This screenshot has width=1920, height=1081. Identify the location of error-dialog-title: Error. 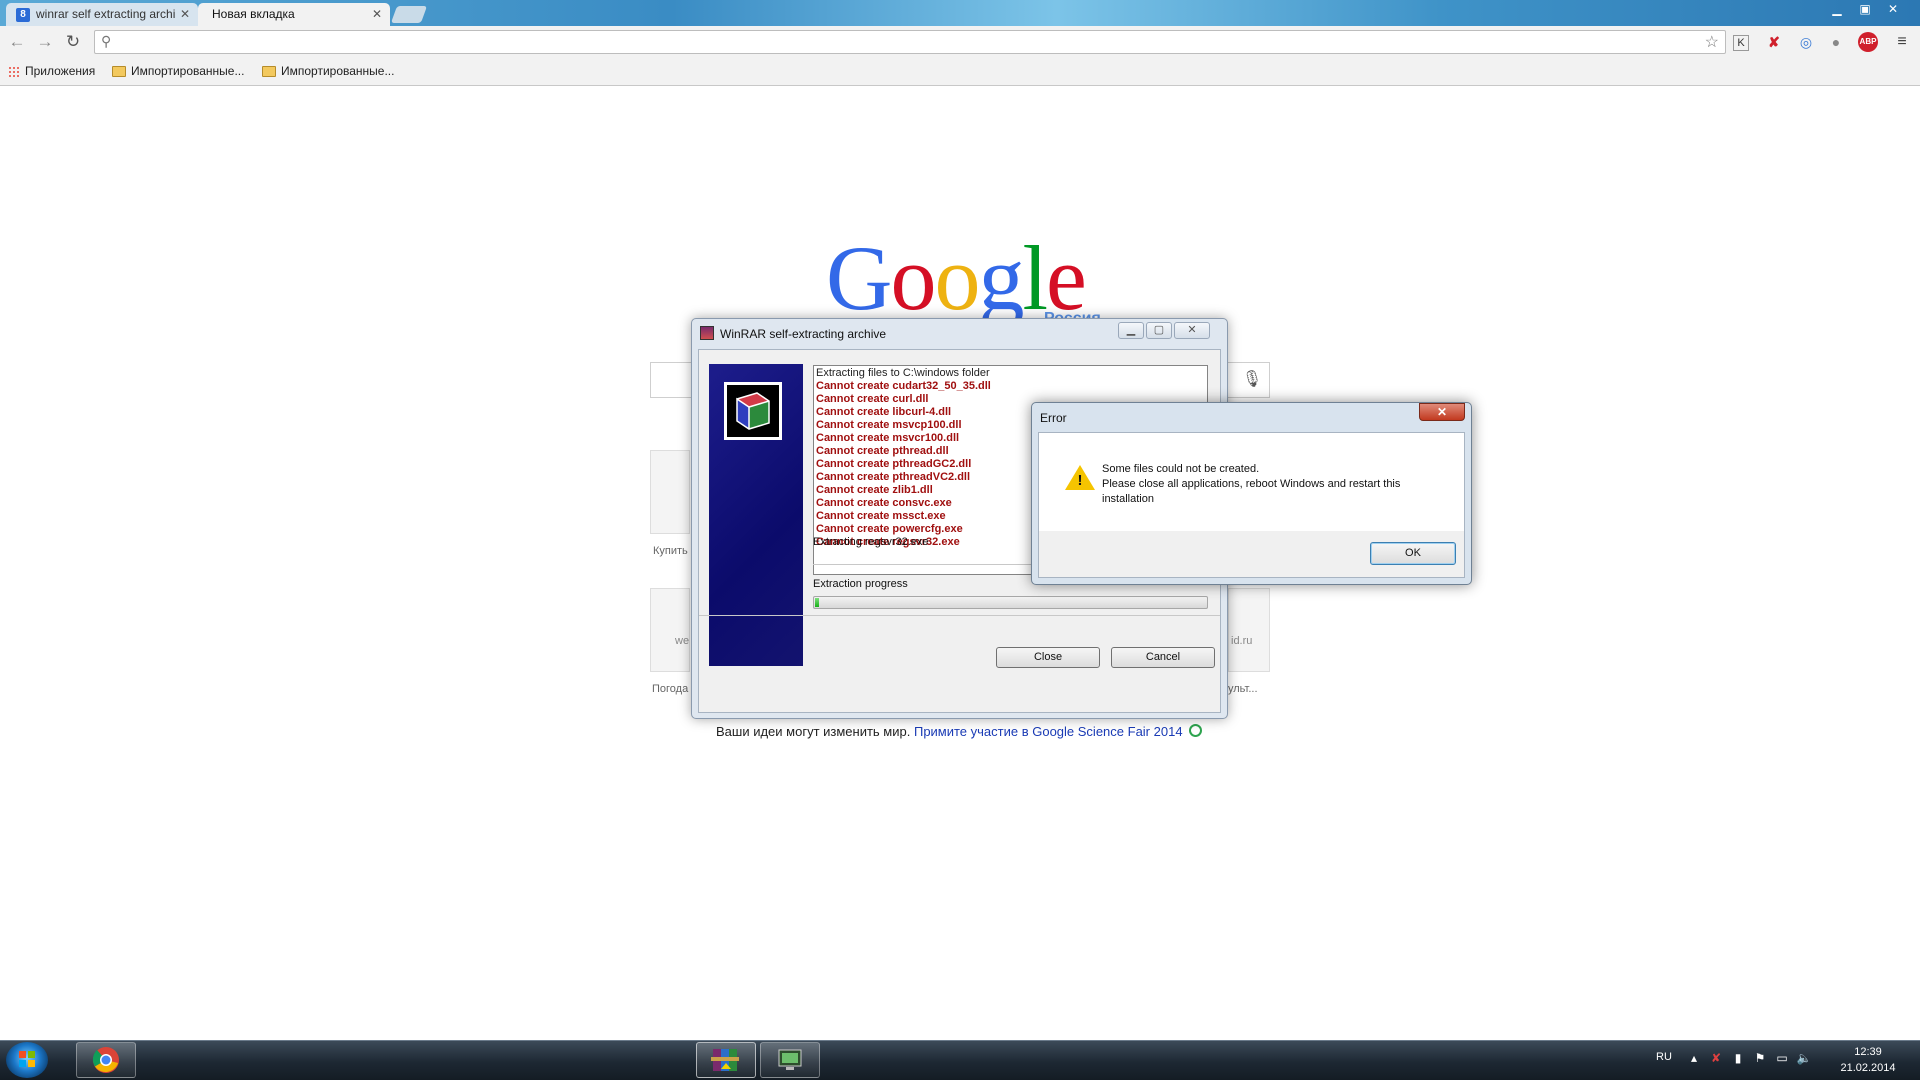
(1053, 418).